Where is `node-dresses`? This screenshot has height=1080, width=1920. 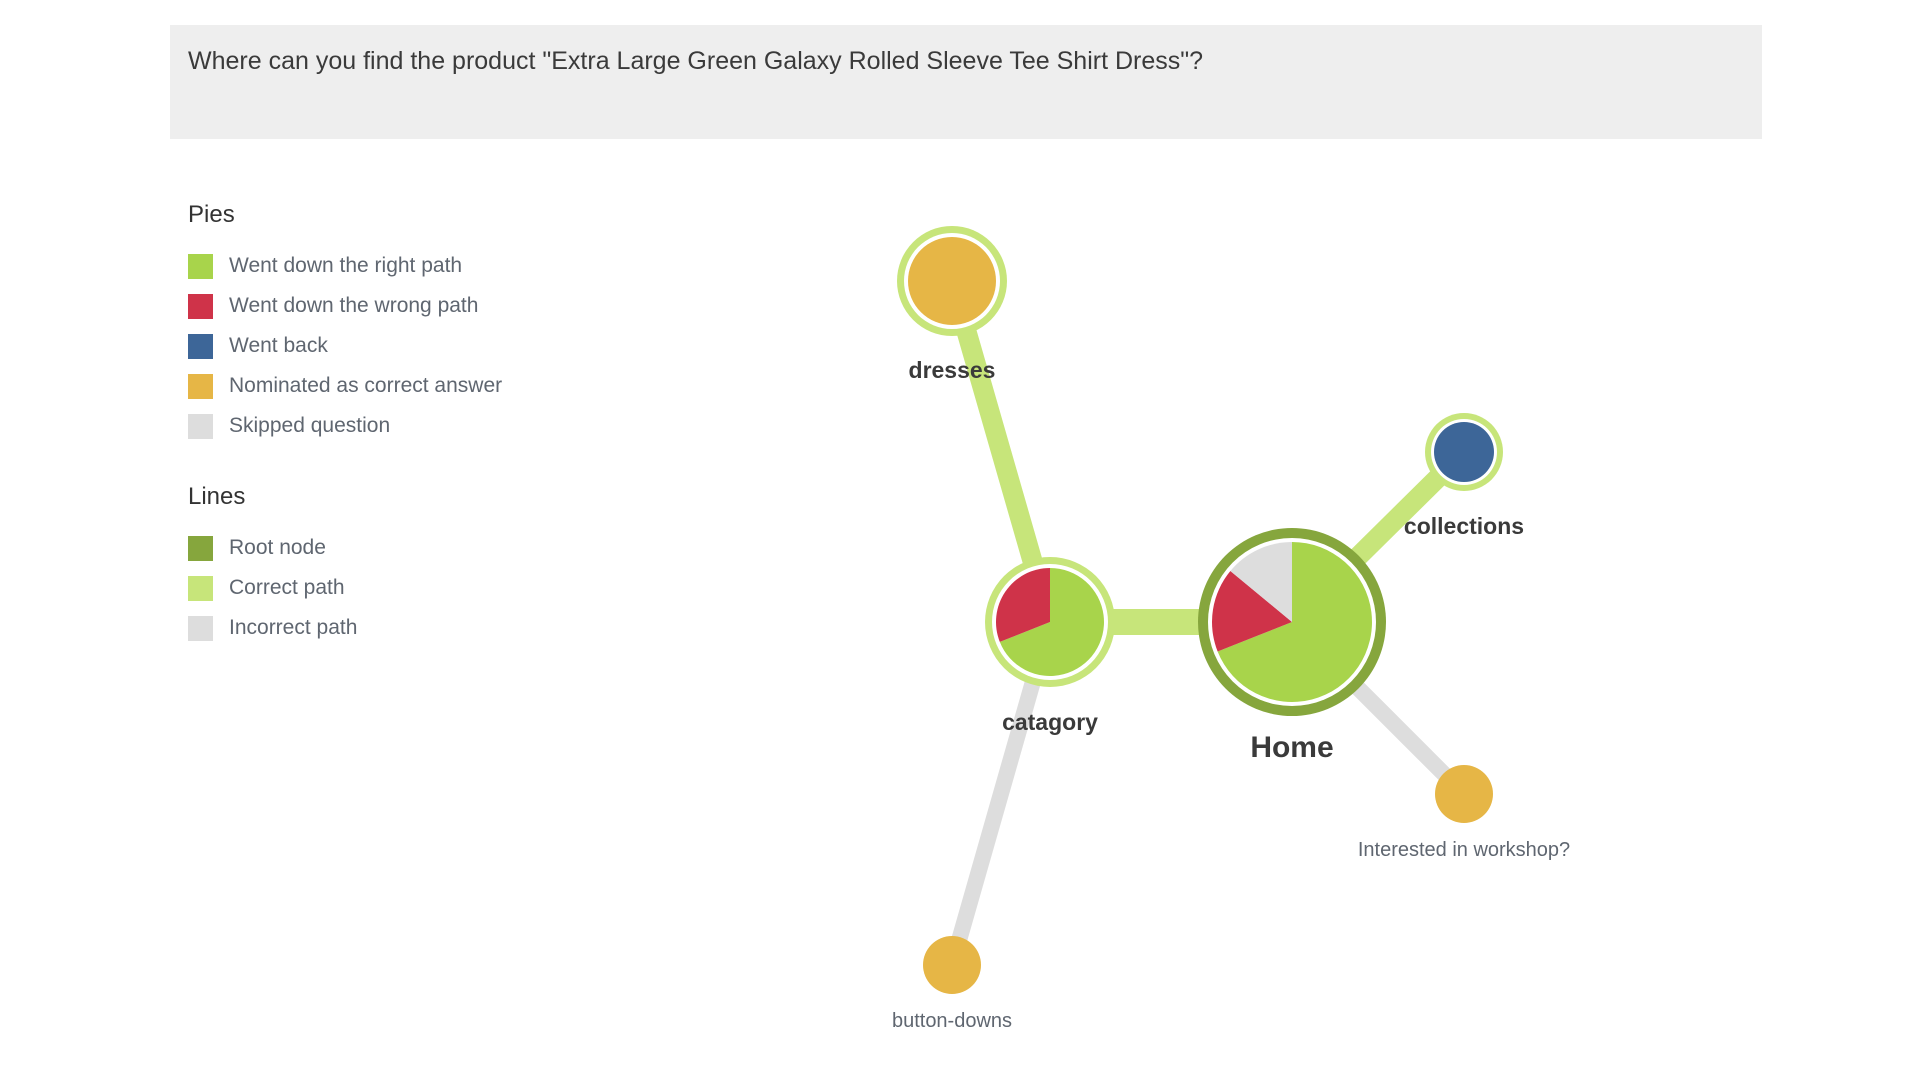
node-dresses is located at coordinates (952, 281).